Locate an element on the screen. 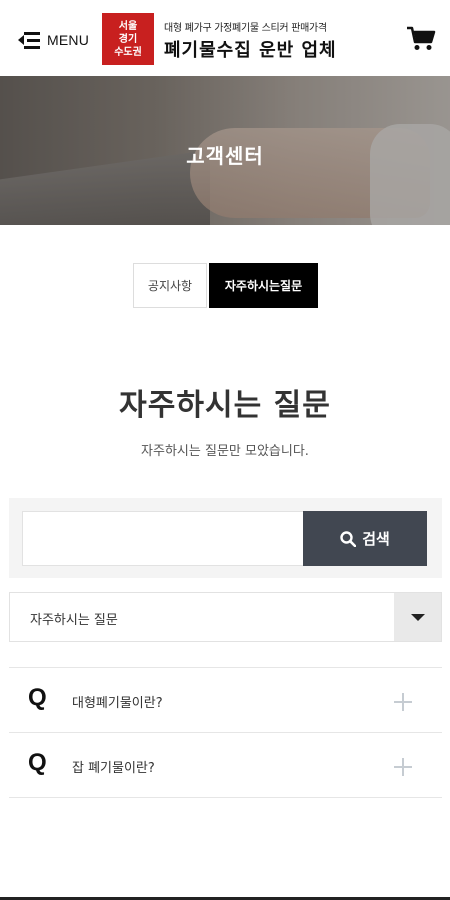 The width and height of the screenshot is (450, 900). hero-title: 고객센터 is located at coordinates (225, 156).